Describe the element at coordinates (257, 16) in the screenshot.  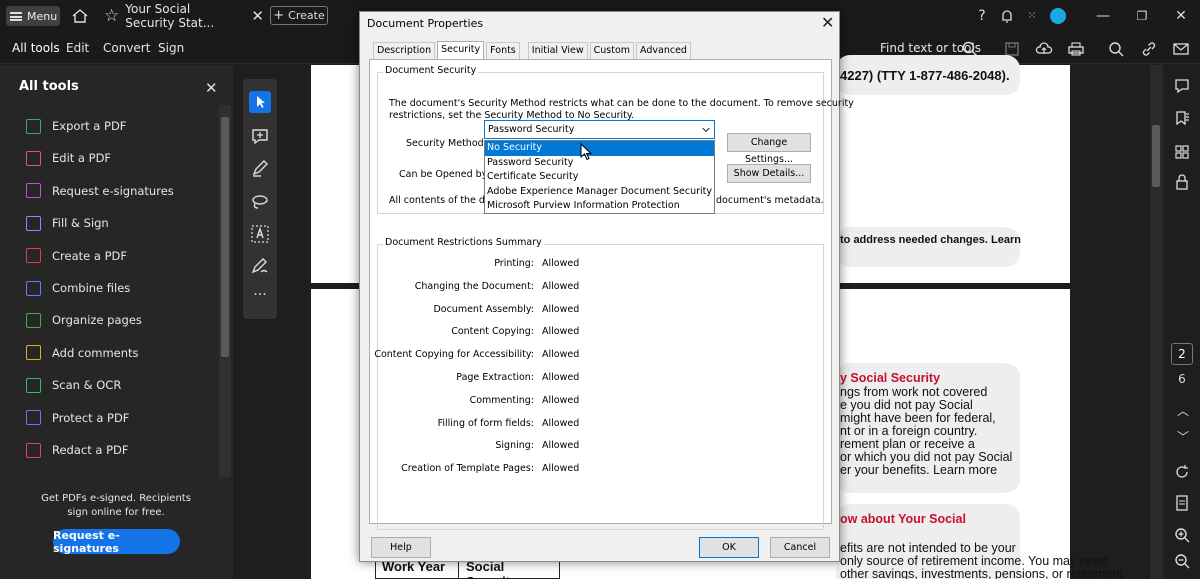
I see `close-tab-icon: ✕` at that location.